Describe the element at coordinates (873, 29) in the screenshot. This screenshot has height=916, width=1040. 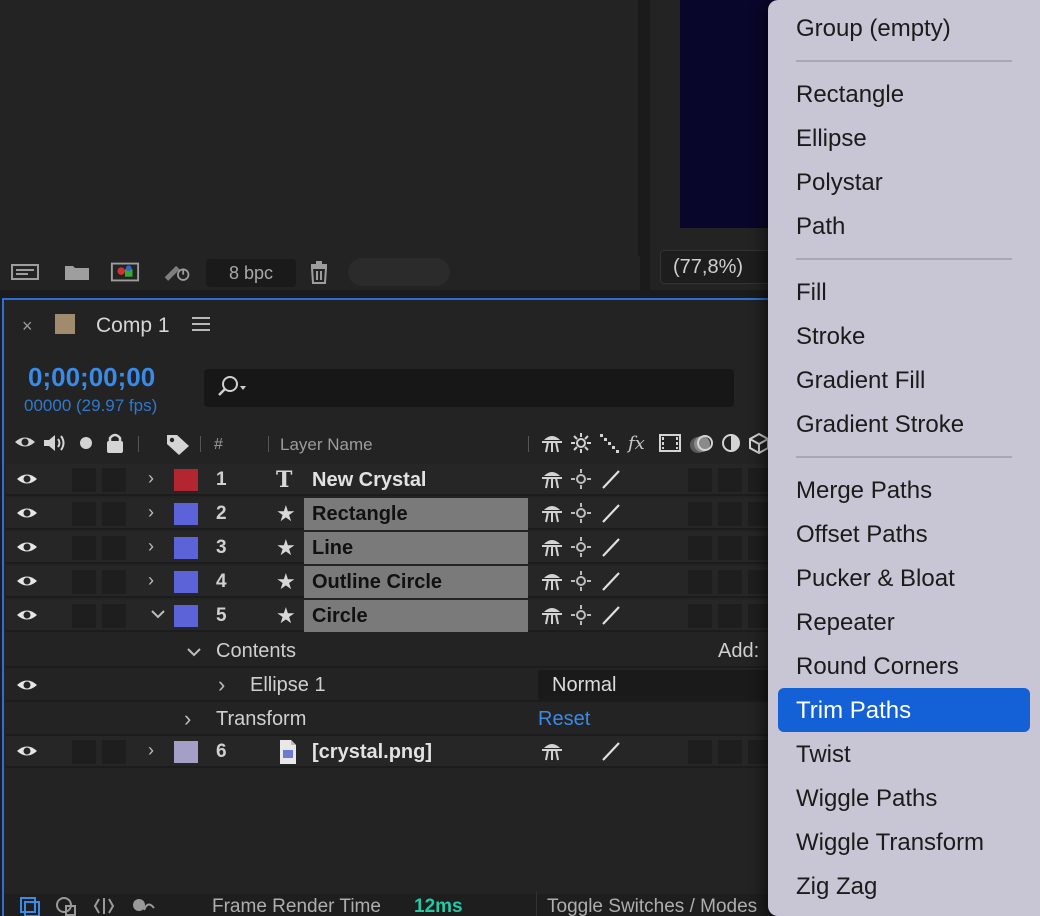
I see `menu-item-group-empty: Group (empty)` at that location.